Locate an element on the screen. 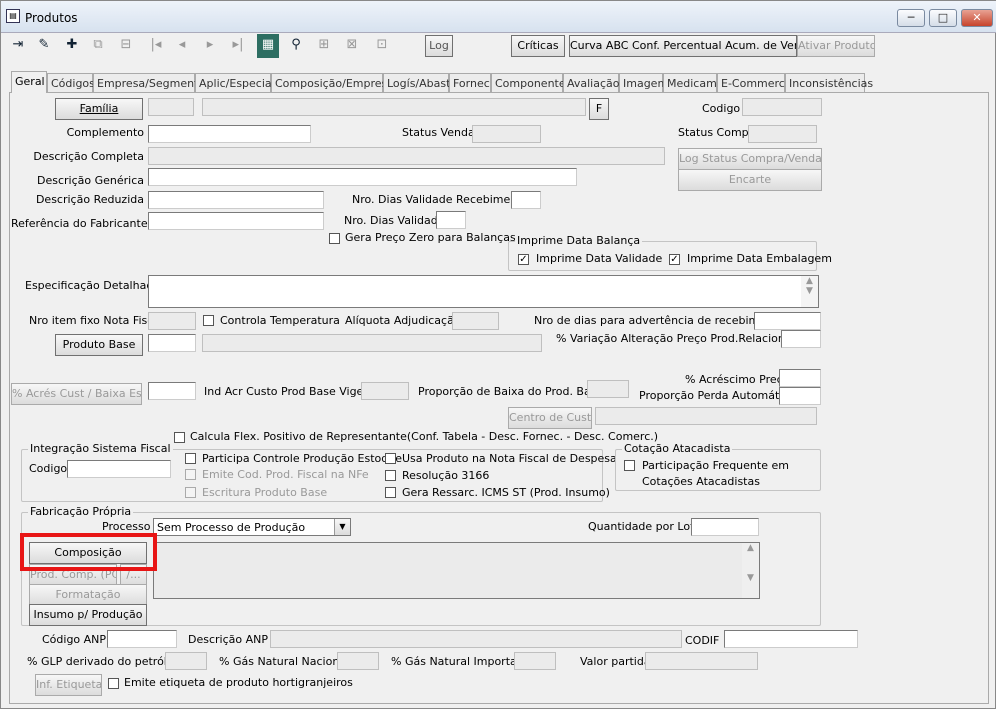 This screenshot has height=709, width=996. insumo-producao-button: Insumo p/ Produção is located at coordinates (88, 615).